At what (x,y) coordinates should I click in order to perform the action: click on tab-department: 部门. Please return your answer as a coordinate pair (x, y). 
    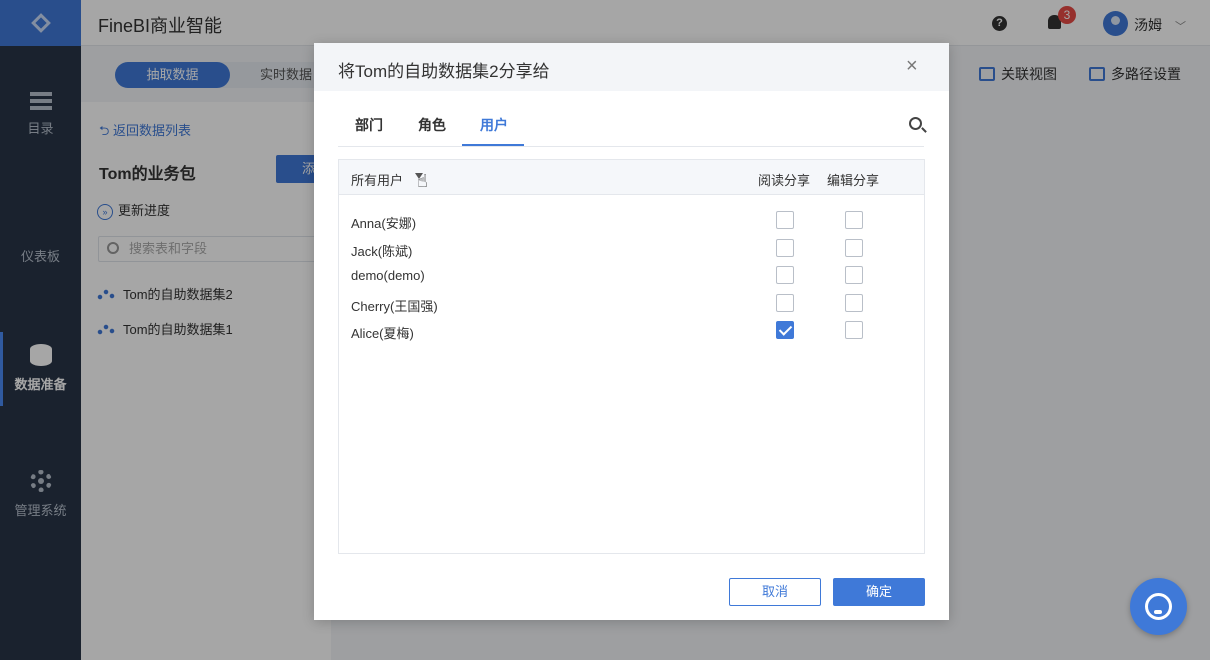
    Looking at the image, I should click on (369, 125).